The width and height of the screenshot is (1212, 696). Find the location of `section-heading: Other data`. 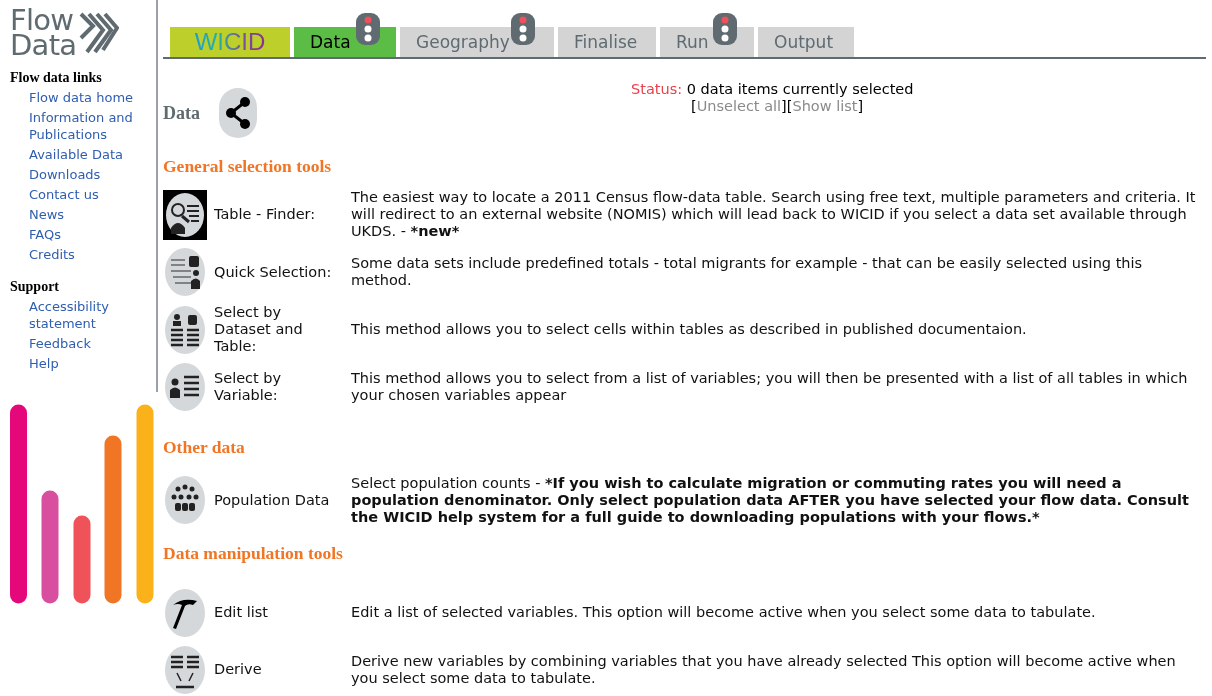

section-heading: Other data is located at coordinates (204, 448).